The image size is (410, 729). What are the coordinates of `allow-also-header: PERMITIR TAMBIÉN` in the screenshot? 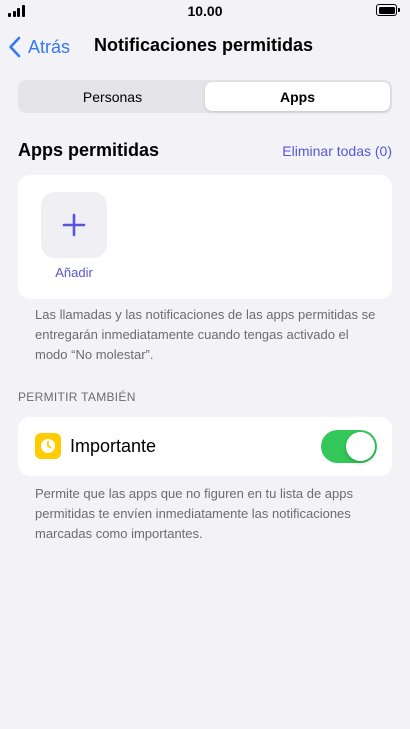 It's located at (77, 397).